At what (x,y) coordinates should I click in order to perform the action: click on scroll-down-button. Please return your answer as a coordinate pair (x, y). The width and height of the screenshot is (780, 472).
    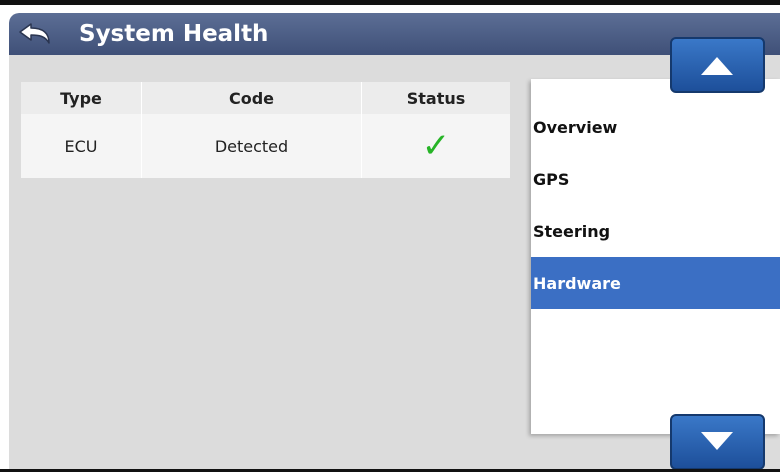
    Looking at the image, I should click on (717, 442).